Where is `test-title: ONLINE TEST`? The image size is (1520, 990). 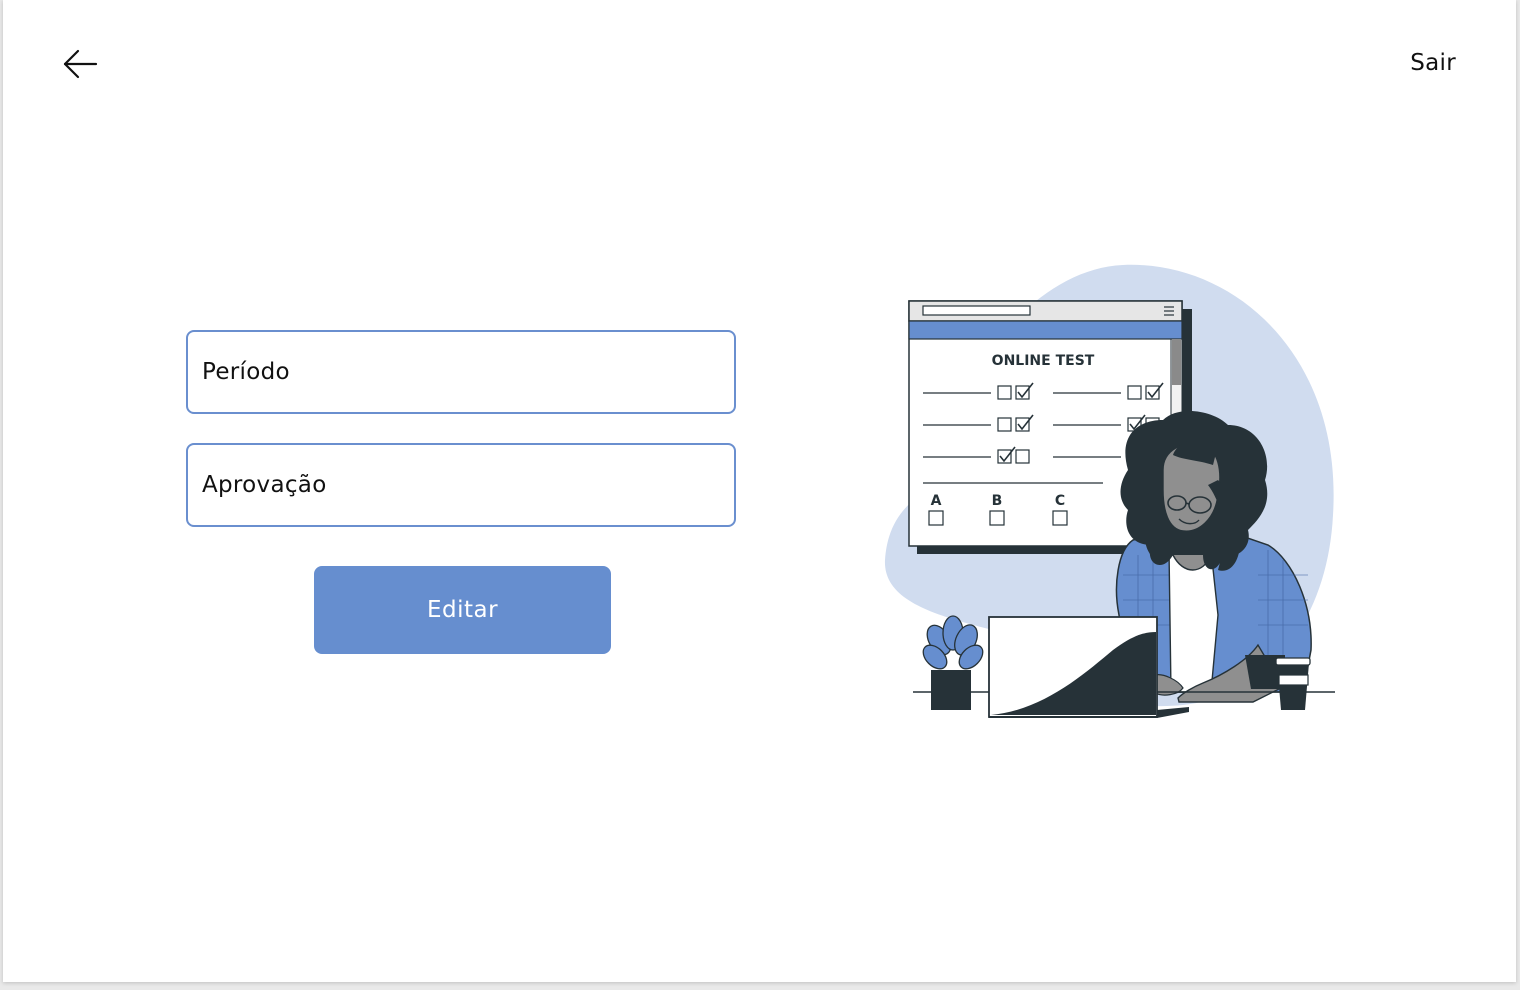 test-title: ONLINE TEST is located at coordinates (1043, 361).